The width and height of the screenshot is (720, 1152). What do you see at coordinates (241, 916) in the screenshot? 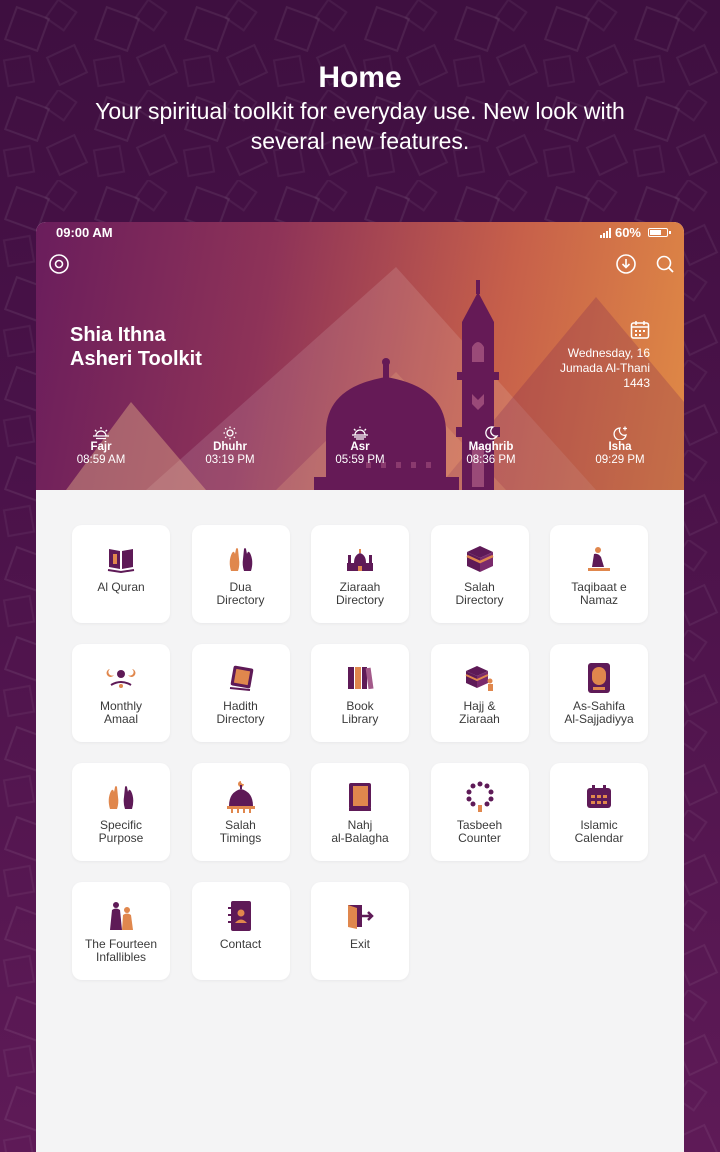
I see `contact-book-icon` at bounding box center [241, 916].